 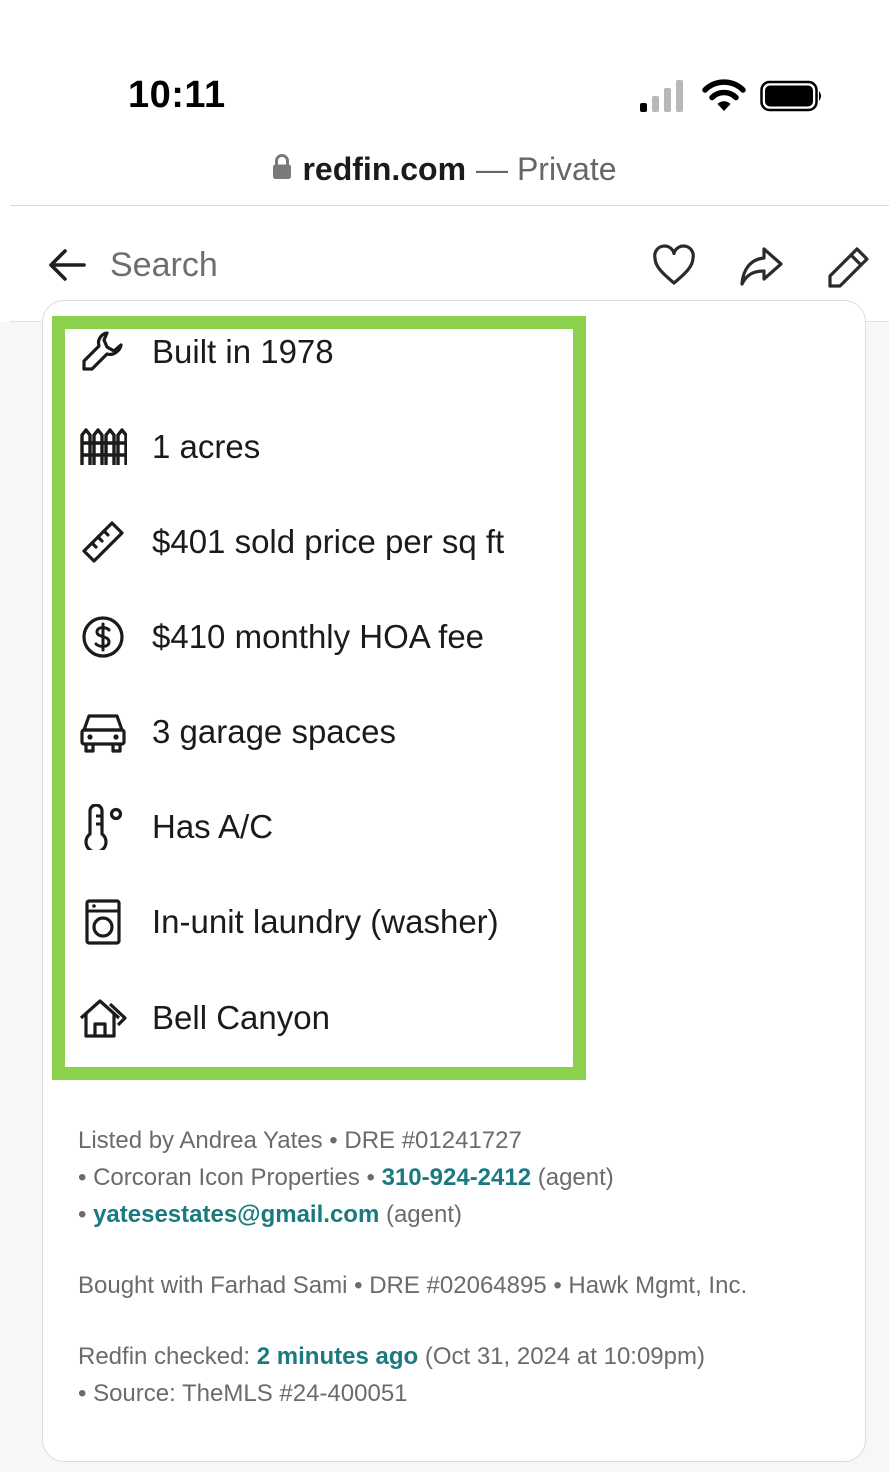 I want to click on checked-absolute-time: (Oct 31, 2024 at 10:09pm), so click(x=561, y=1356).